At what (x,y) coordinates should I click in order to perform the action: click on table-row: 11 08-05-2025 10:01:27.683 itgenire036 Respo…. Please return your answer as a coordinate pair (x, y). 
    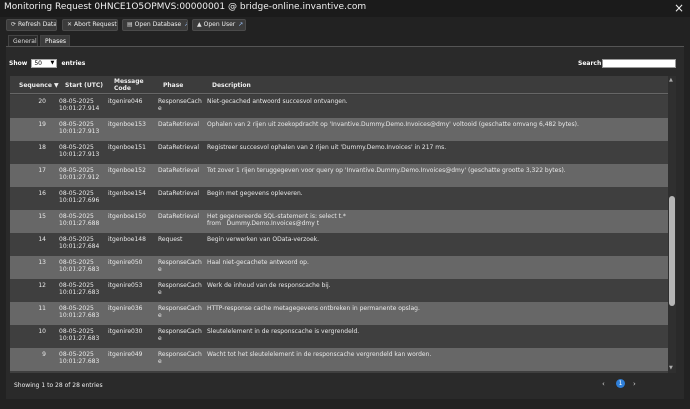
    Looking at the image, I should click on (343, 313).